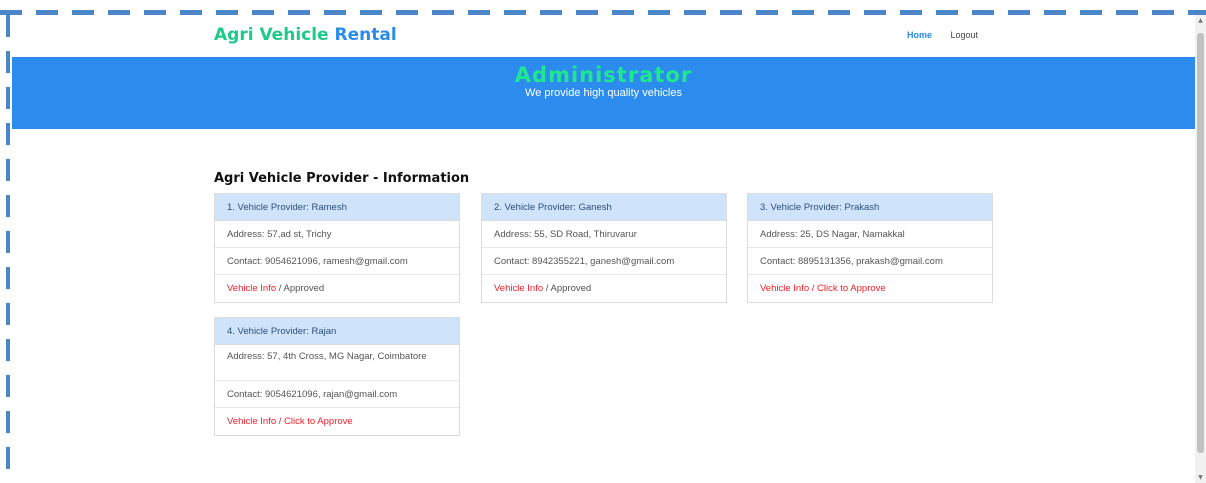  Describe the element at coordinates (965, 35) in the screenshot. I see `nav-logout-link: Logout` at that location.